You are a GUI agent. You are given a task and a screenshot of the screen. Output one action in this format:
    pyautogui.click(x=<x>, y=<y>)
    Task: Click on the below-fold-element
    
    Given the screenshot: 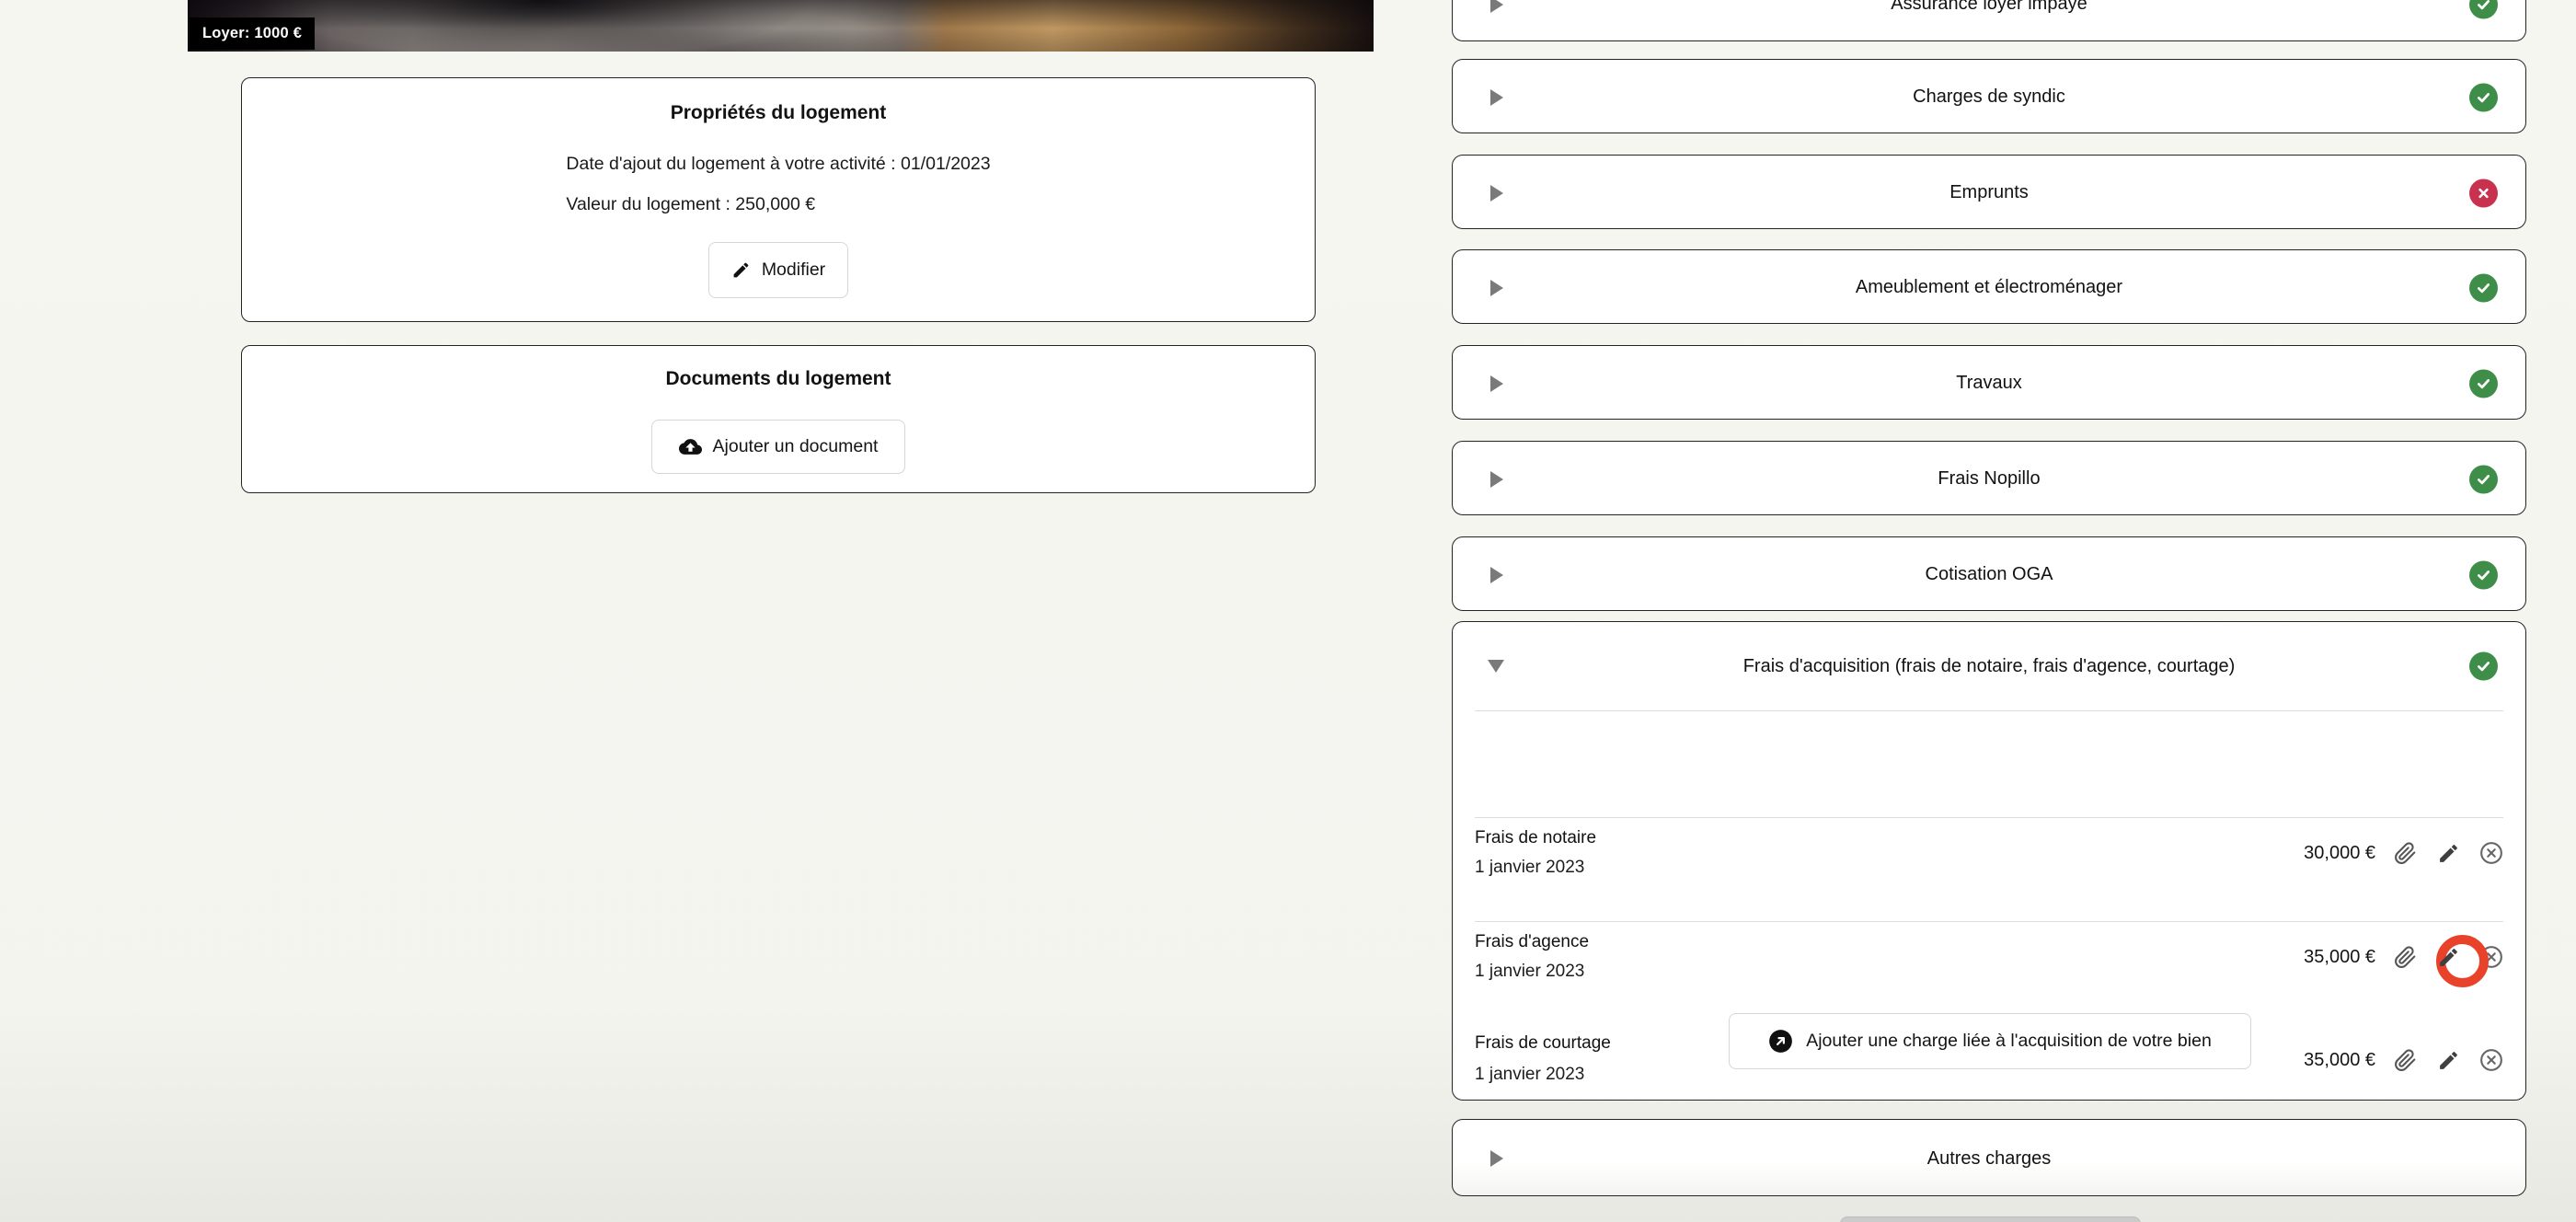 What is the action you would take?
    pyautogui.click(x=1990, y=1219)
    